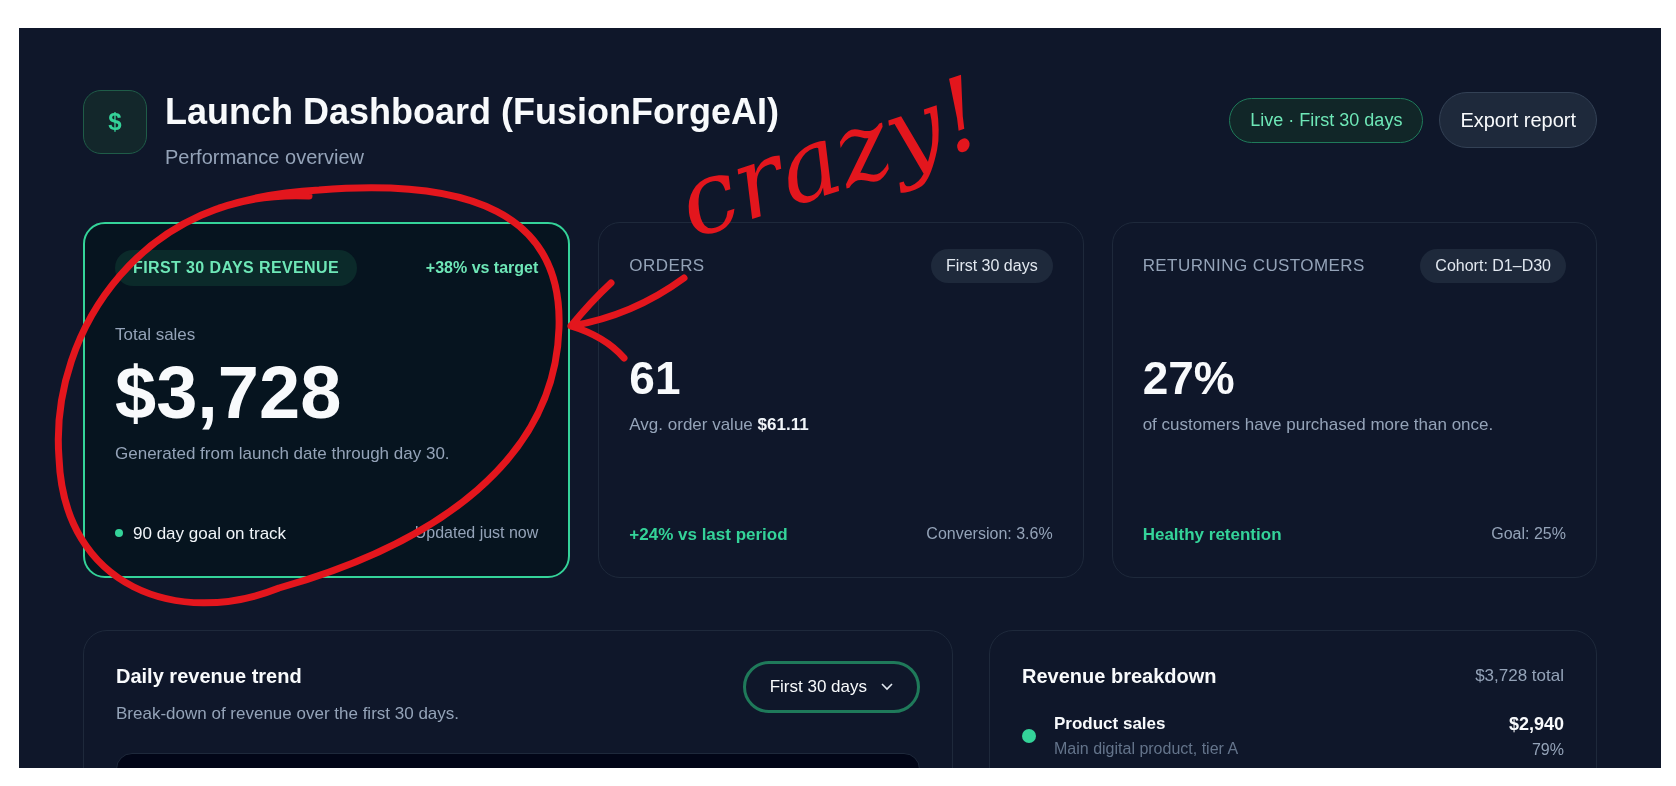  Describe the element at coordinates (1318, 424) in the screenshot. I see `card-description: of customers have purchased more than once.` at that location.